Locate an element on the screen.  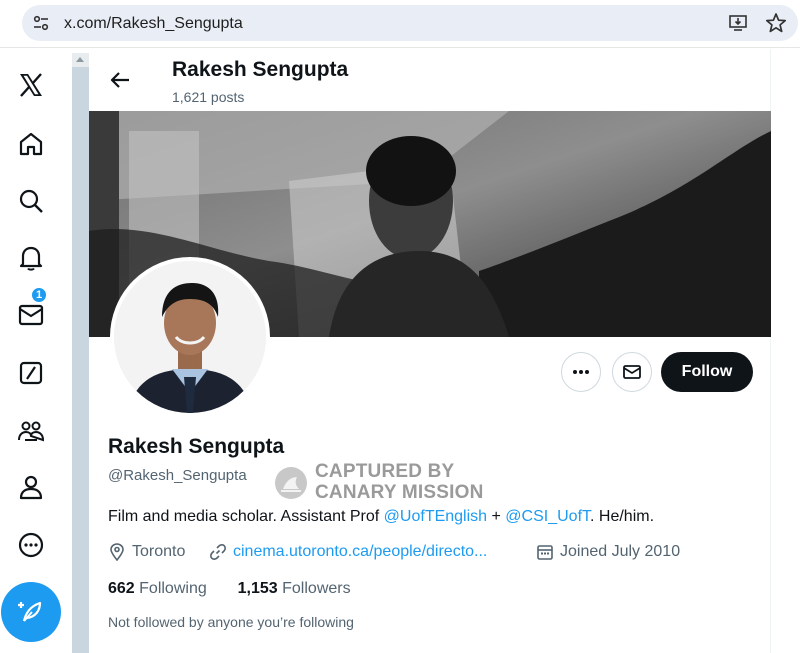
follow-counts: 662 Following 1,153 Followers is located at coordinates (229, 589).